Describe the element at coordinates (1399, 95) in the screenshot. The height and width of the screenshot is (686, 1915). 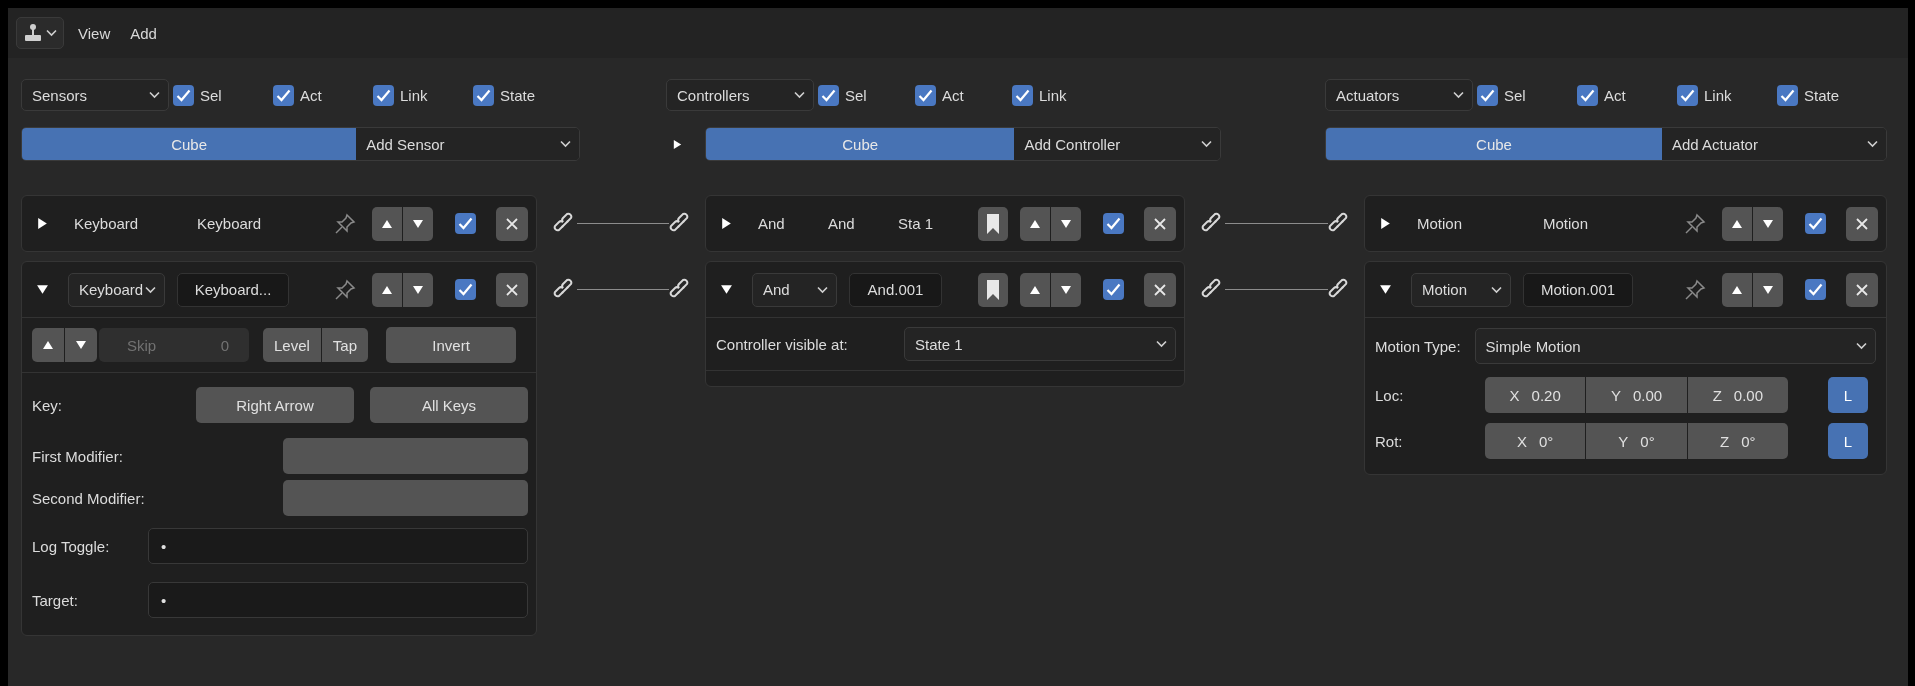
I see `column-dropdown: Actuators` at that location.